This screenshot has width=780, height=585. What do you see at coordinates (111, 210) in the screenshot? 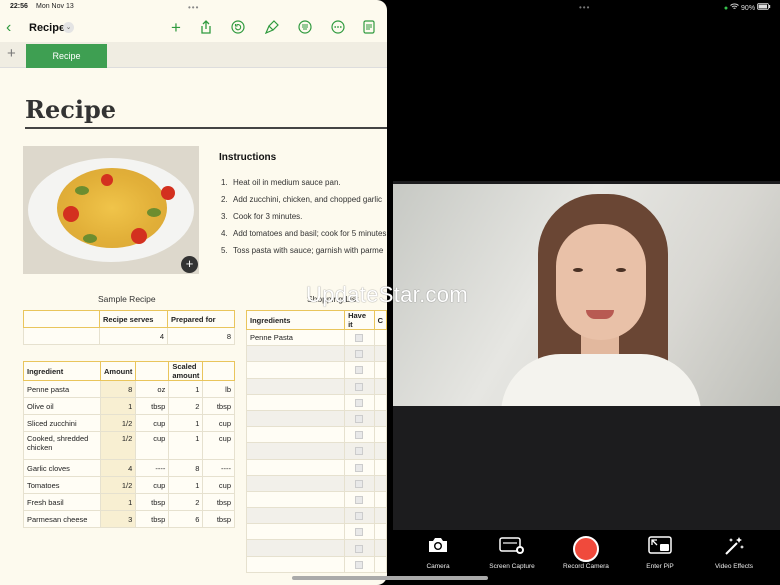
I see `pasta-photo` at bounding box center [111, 210].